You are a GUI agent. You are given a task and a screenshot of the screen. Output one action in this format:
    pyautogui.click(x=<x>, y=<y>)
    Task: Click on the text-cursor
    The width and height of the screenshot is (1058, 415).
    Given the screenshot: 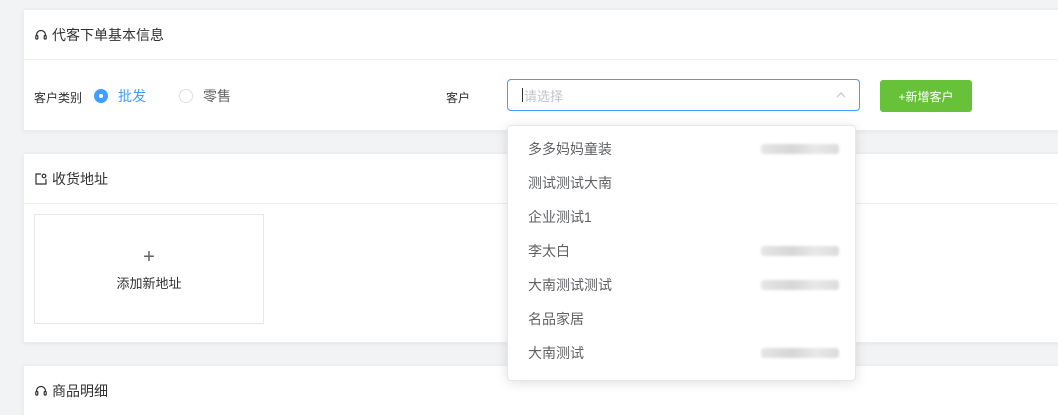 What is the action you would take?
    pyautogui.click(x=522, y=95)
    